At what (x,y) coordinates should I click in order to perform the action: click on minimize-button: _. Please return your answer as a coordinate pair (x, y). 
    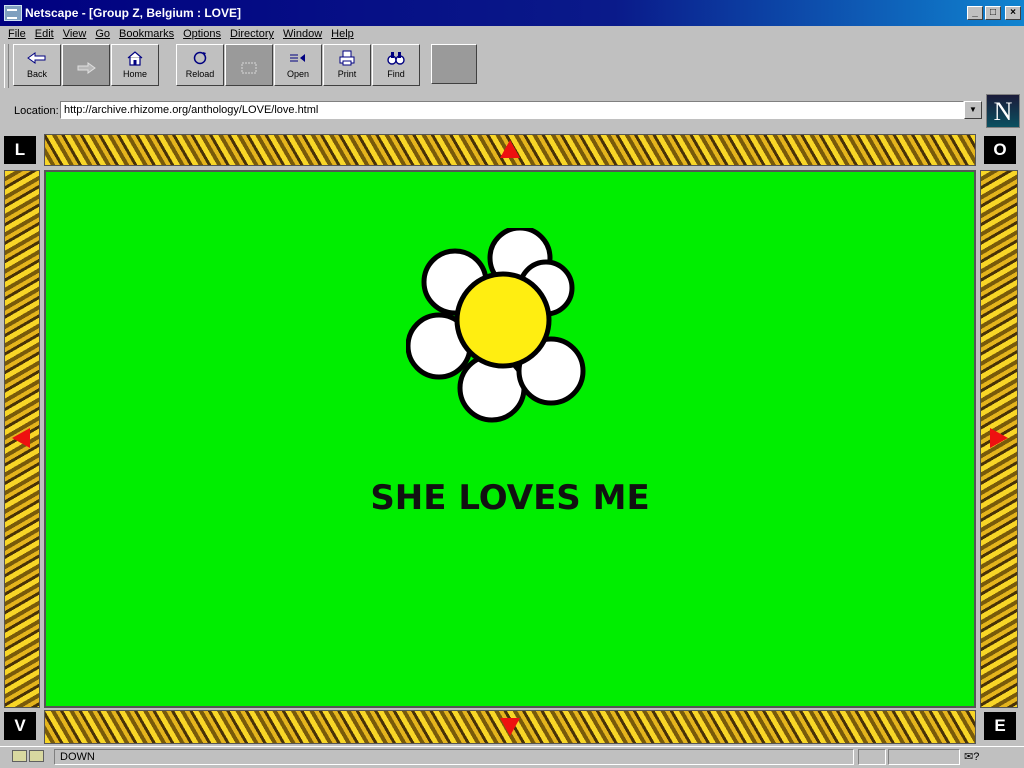
    Looking at the image, I should click on (975, 13).